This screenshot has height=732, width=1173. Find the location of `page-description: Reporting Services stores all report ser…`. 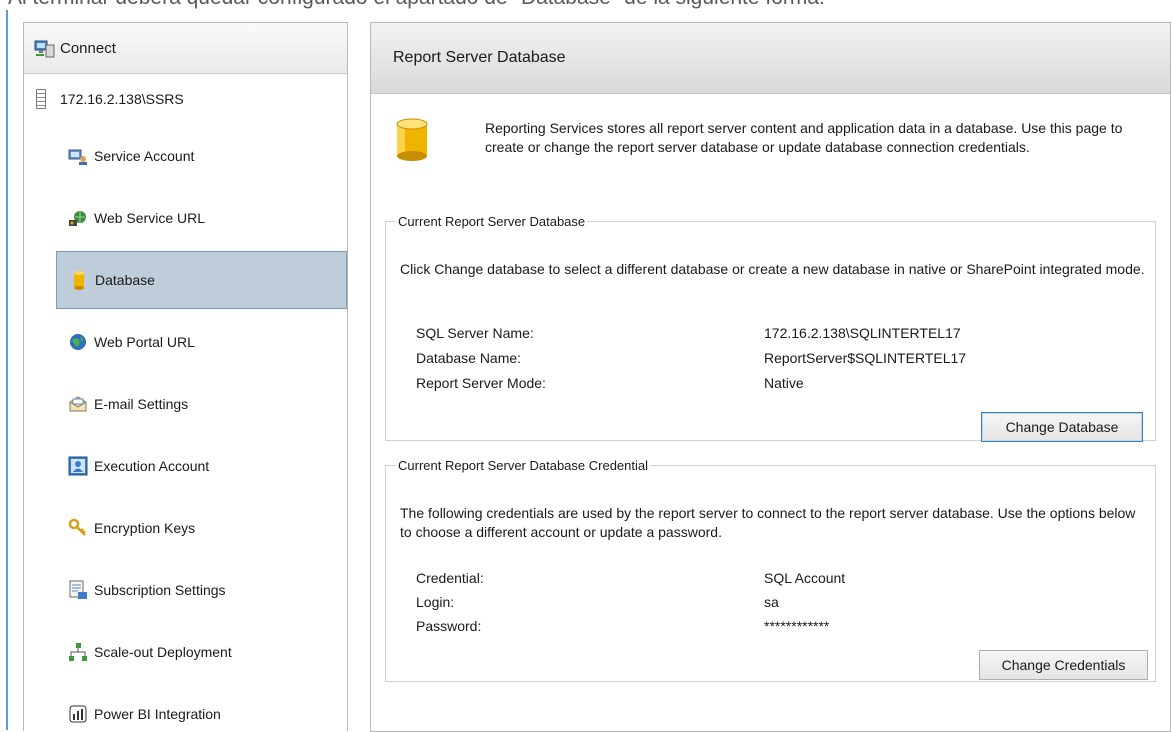

page-description: Reporting Services stores all report ser… is located at coordinates (804, 137).